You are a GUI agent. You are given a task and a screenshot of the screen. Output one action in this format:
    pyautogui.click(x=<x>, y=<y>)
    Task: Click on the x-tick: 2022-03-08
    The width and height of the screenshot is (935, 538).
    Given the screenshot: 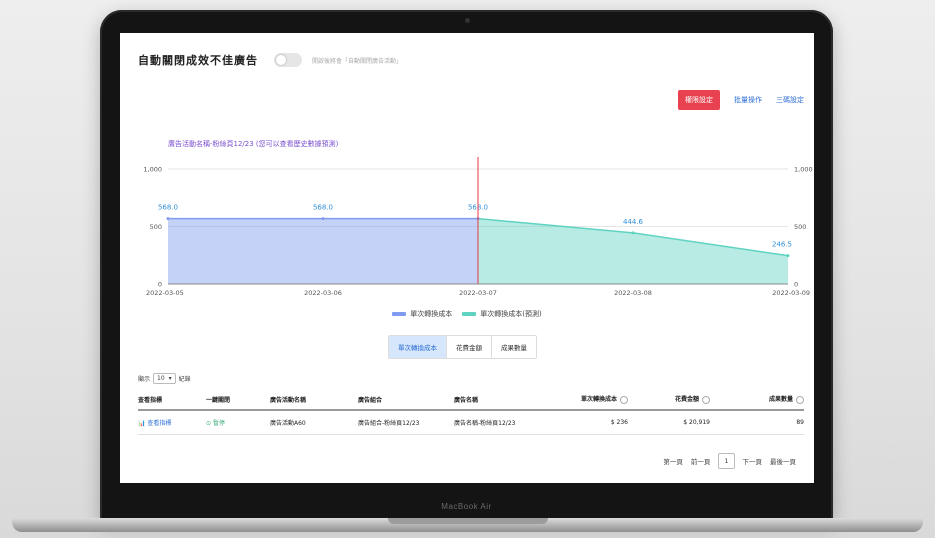 What is the action you would take?
    pyautogui.click(x=633, y=293)
    